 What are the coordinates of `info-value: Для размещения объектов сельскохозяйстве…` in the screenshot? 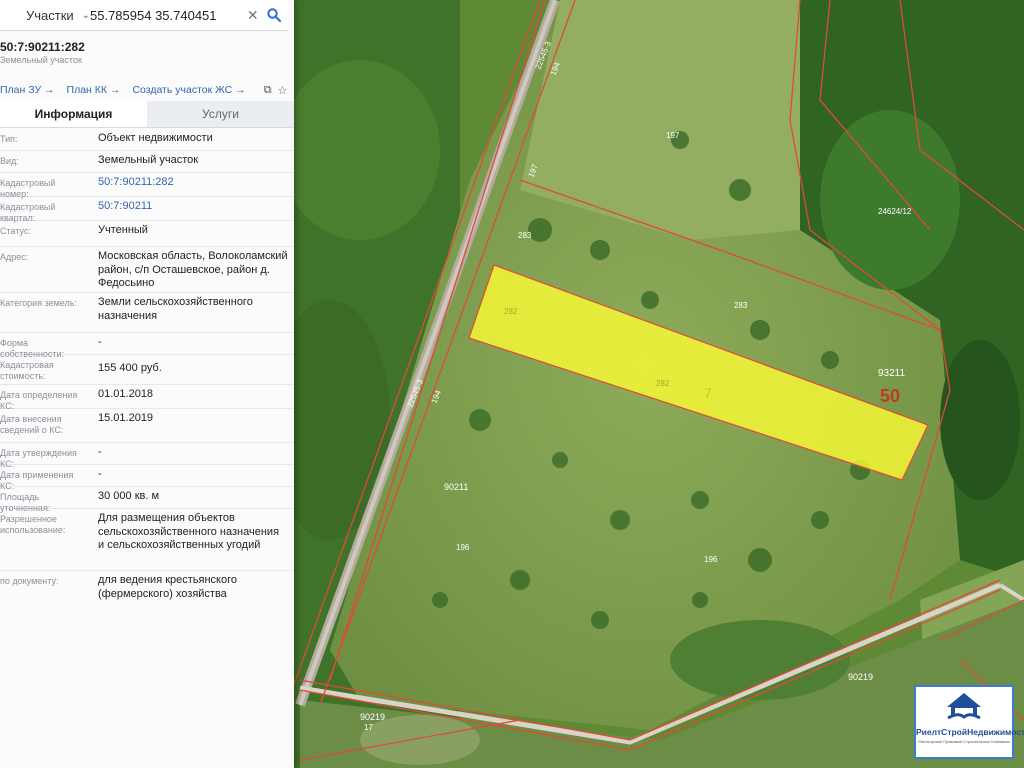 It's located at (189, 531).